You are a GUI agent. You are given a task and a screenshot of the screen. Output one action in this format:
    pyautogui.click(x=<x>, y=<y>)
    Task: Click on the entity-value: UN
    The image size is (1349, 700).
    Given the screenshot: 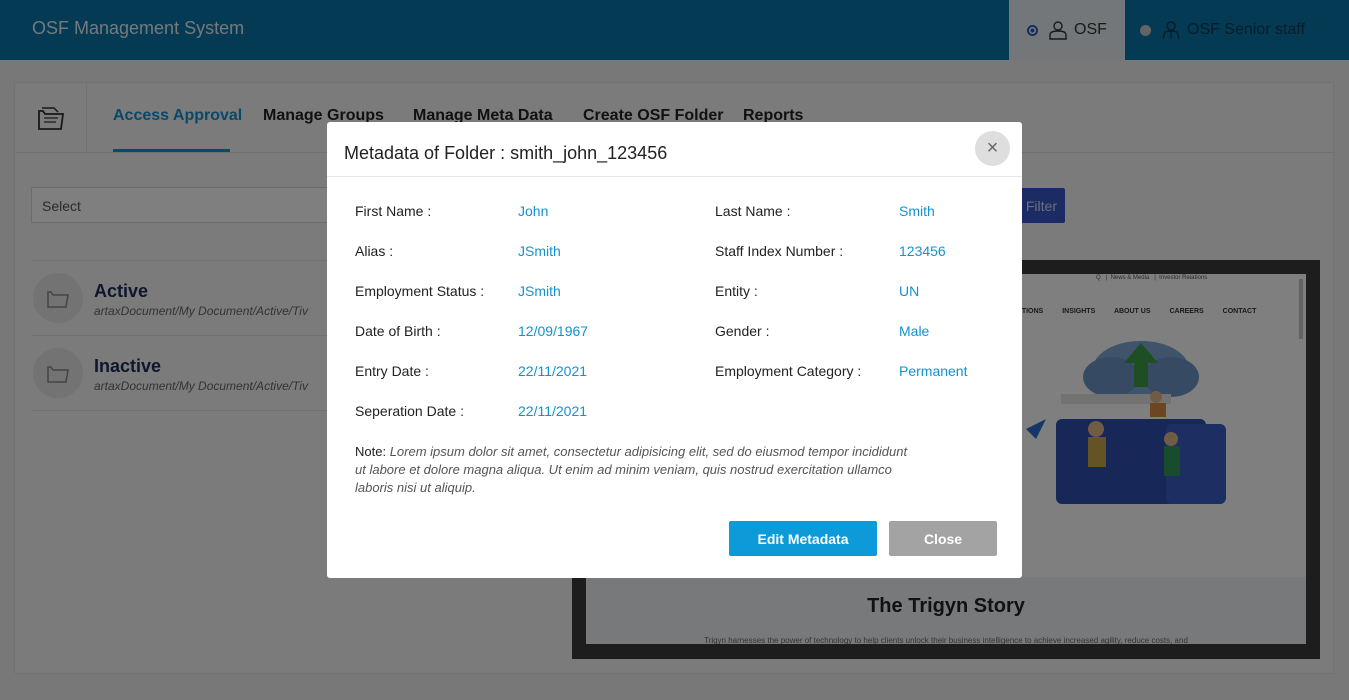 What is the action you would take?
    pyautogui.click(x=909, y=291)
    